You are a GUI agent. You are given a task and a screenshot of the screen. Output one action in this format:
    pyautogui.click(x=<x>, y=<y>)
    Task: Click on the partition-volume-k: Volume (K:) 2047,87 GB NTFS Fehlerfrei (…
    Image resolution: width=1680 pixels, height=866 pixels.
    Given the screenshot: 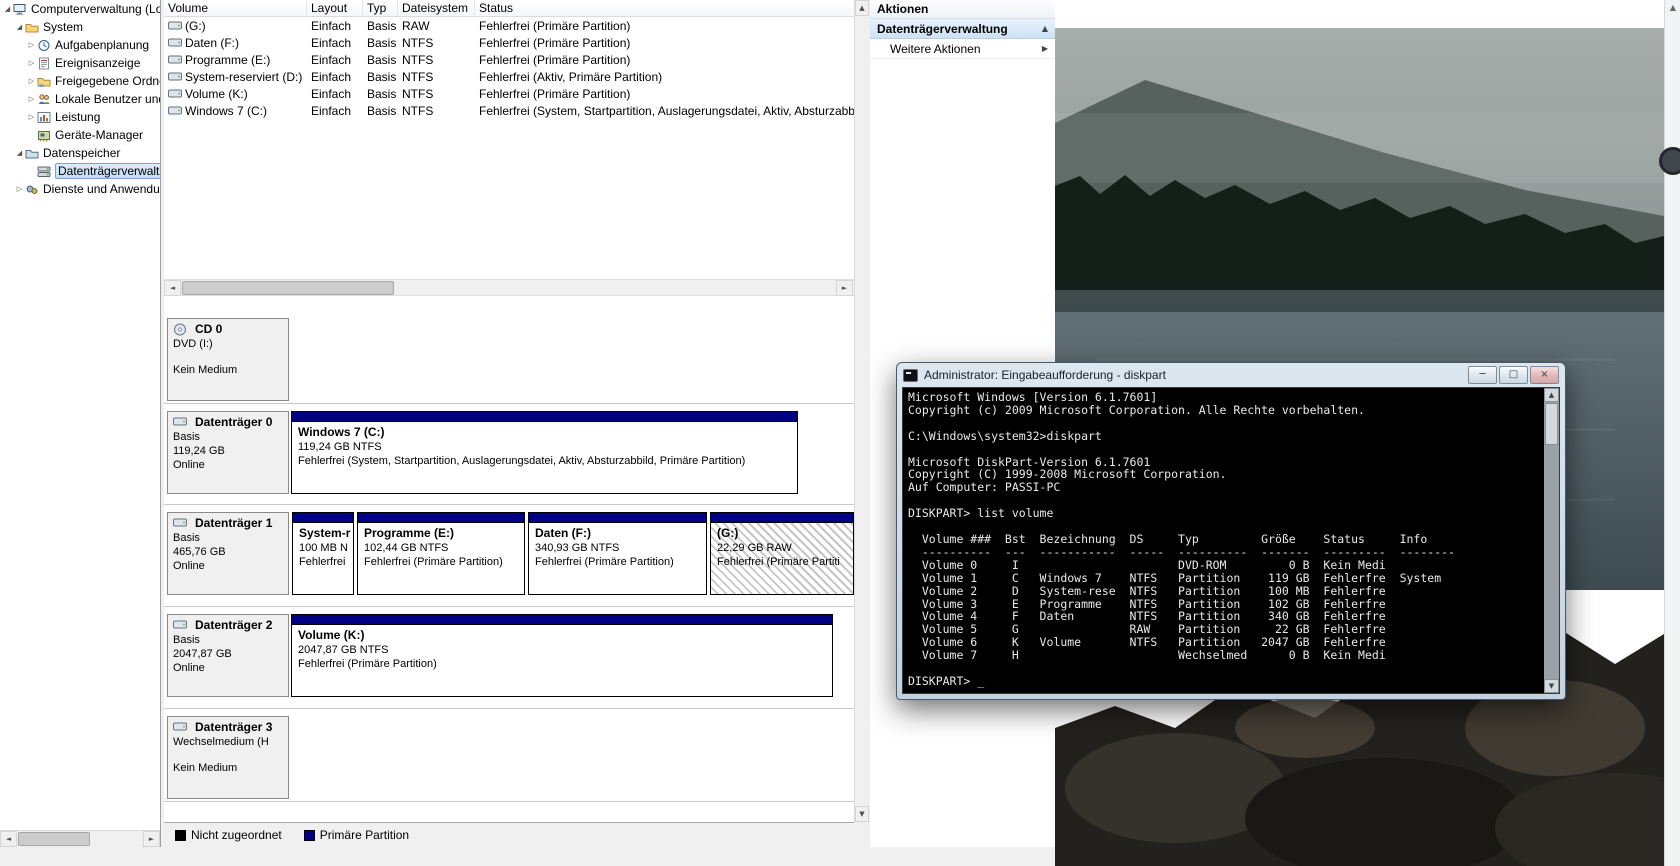 What is the action you would take?
    pyautogui.click(x=562, y=655)
    